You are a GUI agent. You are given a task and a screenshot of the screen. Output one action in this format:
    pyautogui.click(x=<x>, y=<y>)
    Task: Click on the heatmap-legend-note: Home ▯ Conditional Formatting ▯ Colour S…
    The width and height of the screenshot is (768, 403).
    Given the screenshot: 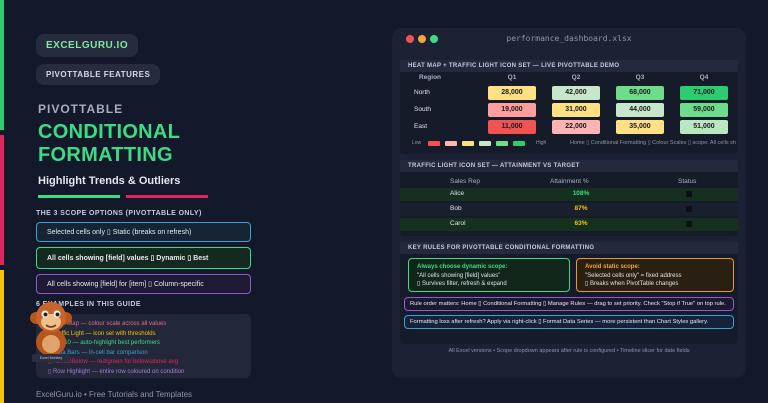 What is the action you would take?
    pyautogui.click(x=653, y=143)
    